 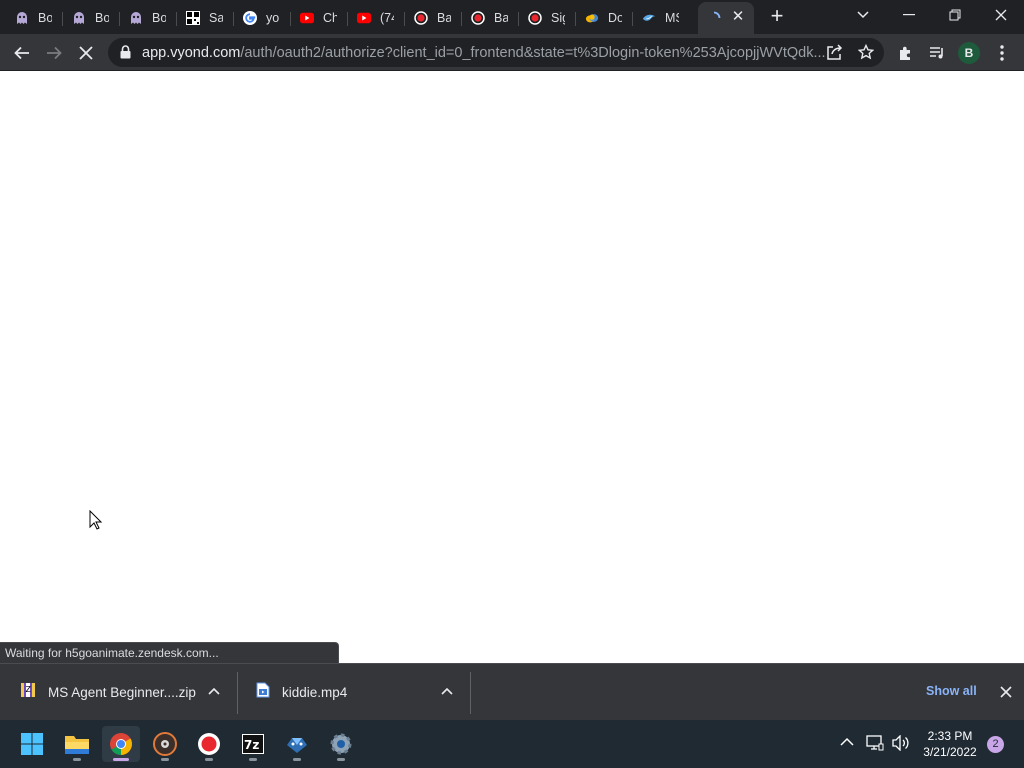 I want to click on start-button, so click(x=32, y=744).